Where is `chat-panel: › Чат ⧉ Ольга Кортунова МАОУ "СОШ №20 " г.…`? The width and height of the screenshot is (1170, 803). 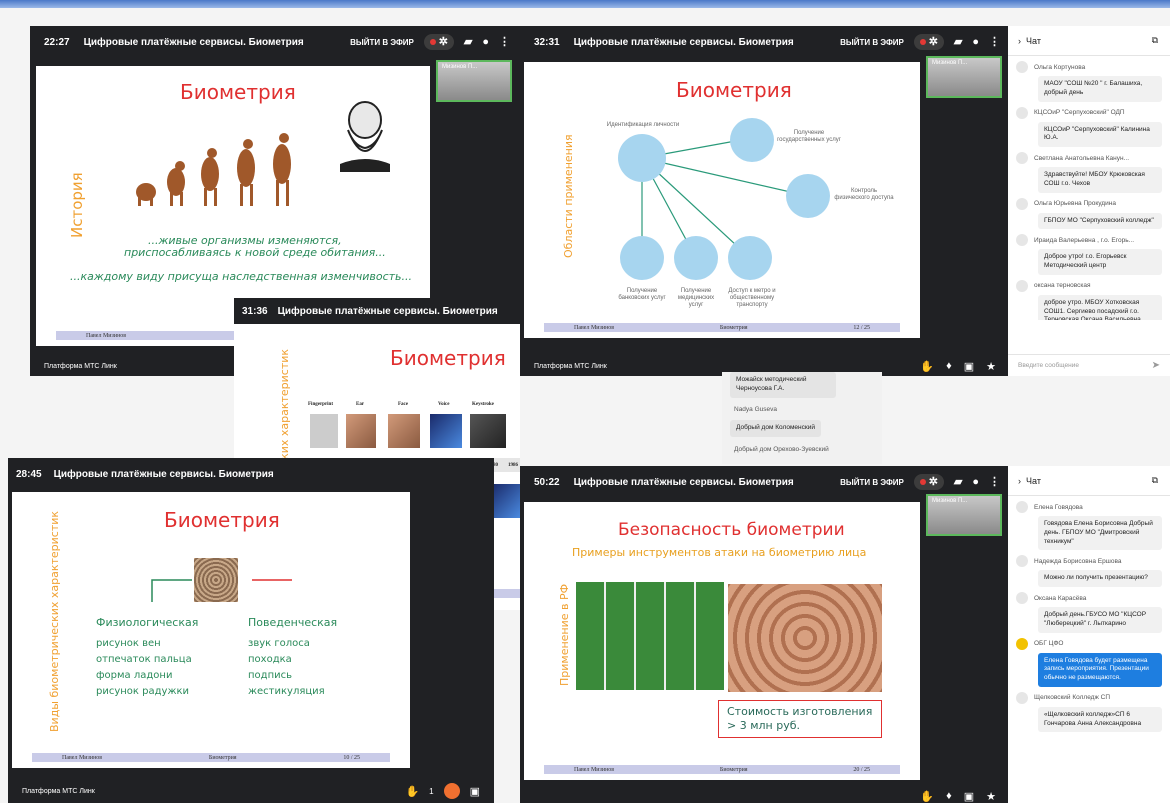 chat-panel: › Чат ⧉ Ольга Кортунова МАОУ "СОШ №20 " г.… is located at coordinates (1089, 201).